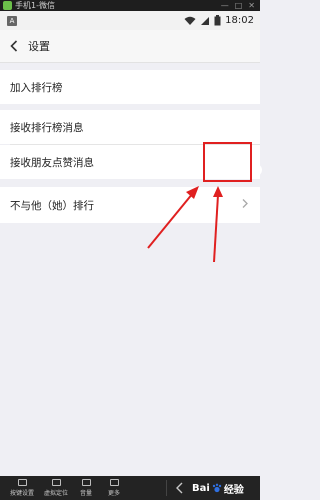  Describe the element at coordinates (56, 493) in the screenshot. I see `bottom-item-label: 虚拟定位` at that location.